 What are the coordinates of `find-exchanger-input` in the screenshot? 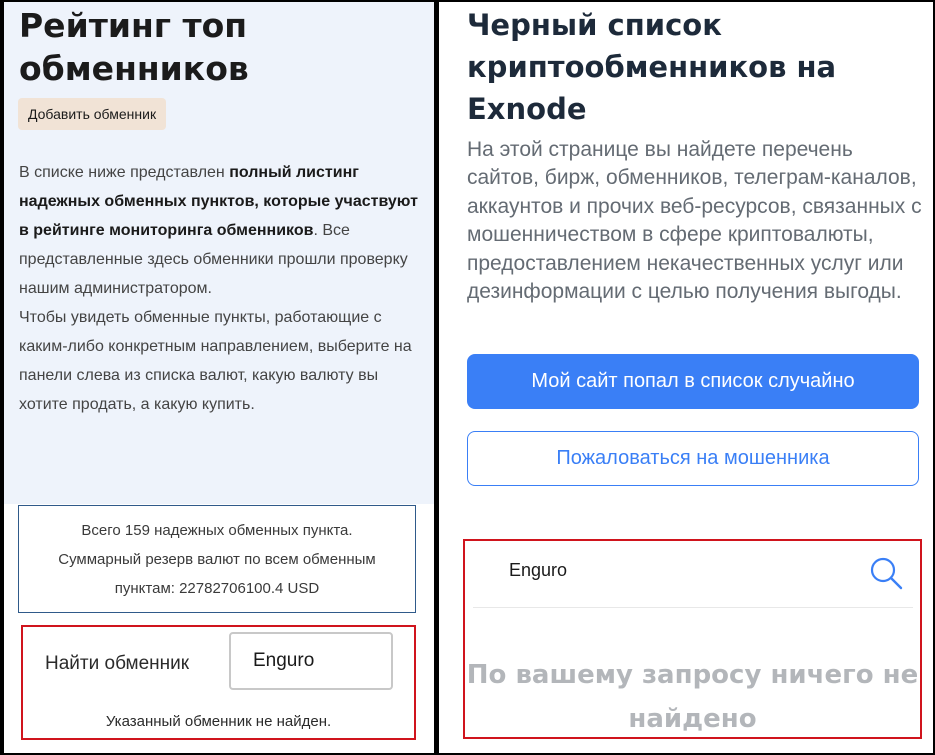 It's located at (311, 661).